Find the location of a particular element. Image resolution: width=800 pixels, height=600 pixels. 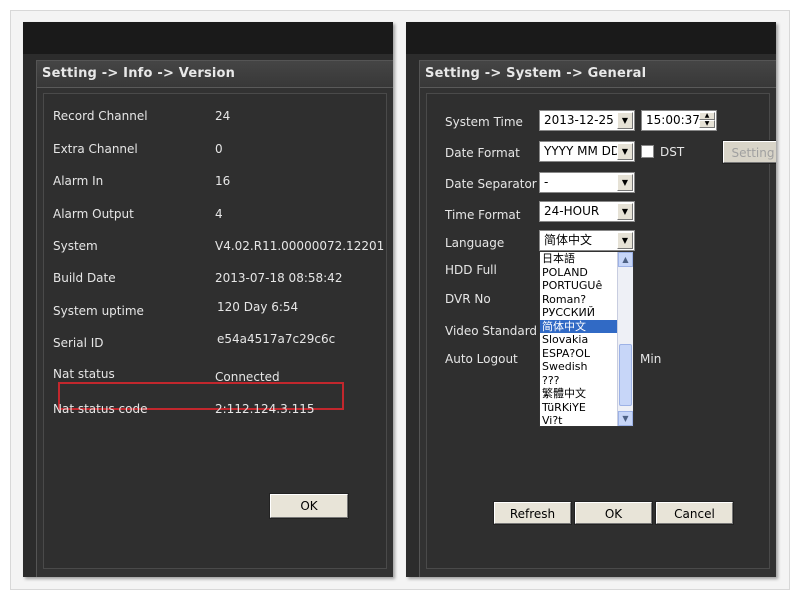

auto-logout-unit: Min is located at coordinates (651, 359).